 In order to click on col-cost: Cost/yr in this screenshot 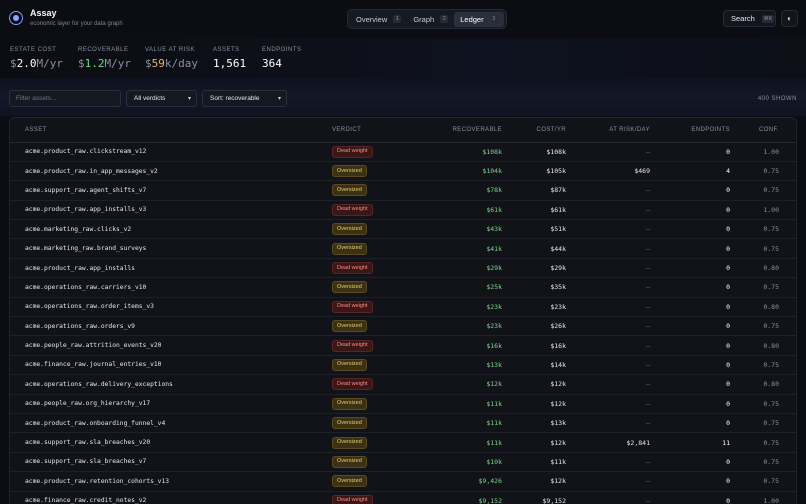, I will do `click(534, 130)`.